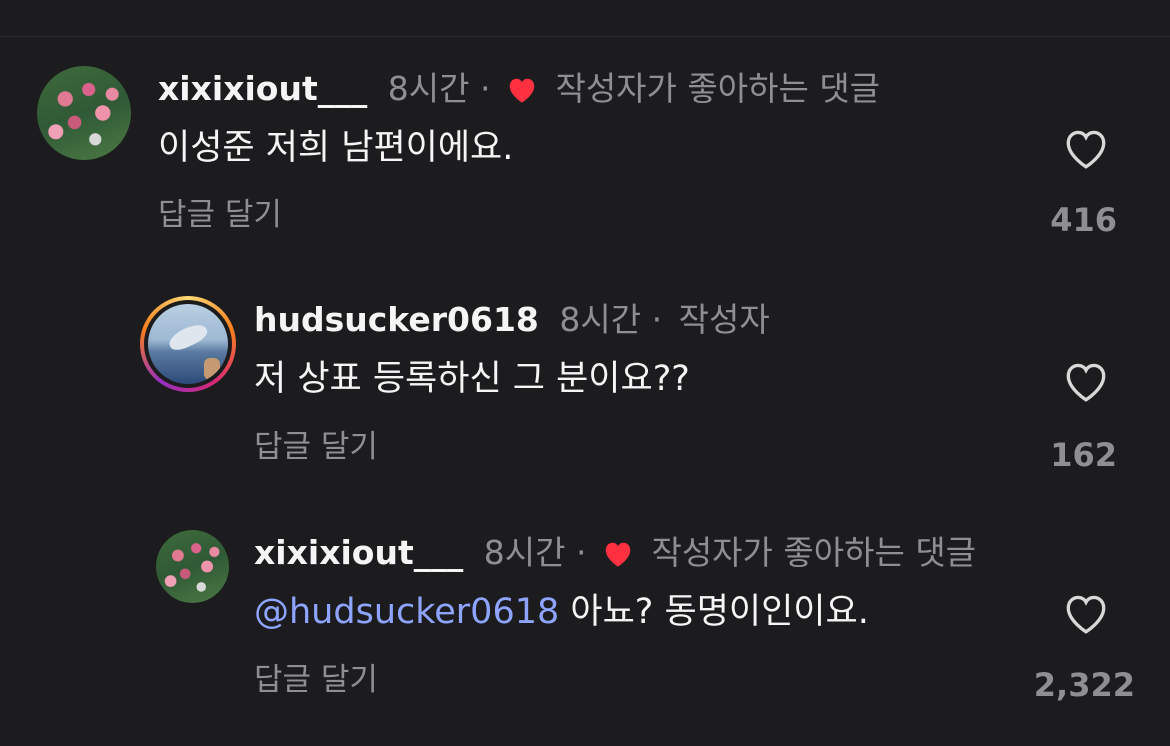 Image resolution: width=1170 pixels, height=746 pixels. Describe the element at coordinates (1083, 220) in the screenshot. I see `like-count: 416` at that location.